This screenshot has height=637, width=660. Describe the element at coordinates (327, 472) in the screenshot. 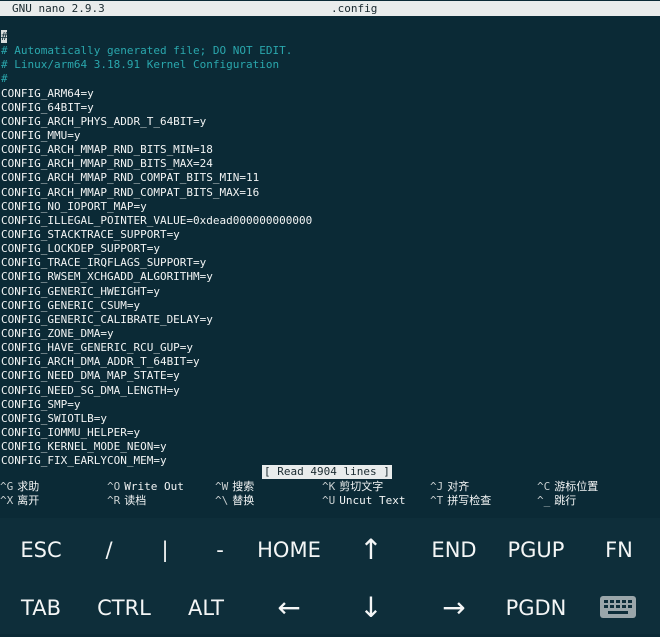

I see `status-message: [ Read 4904 lines ]` at that location.